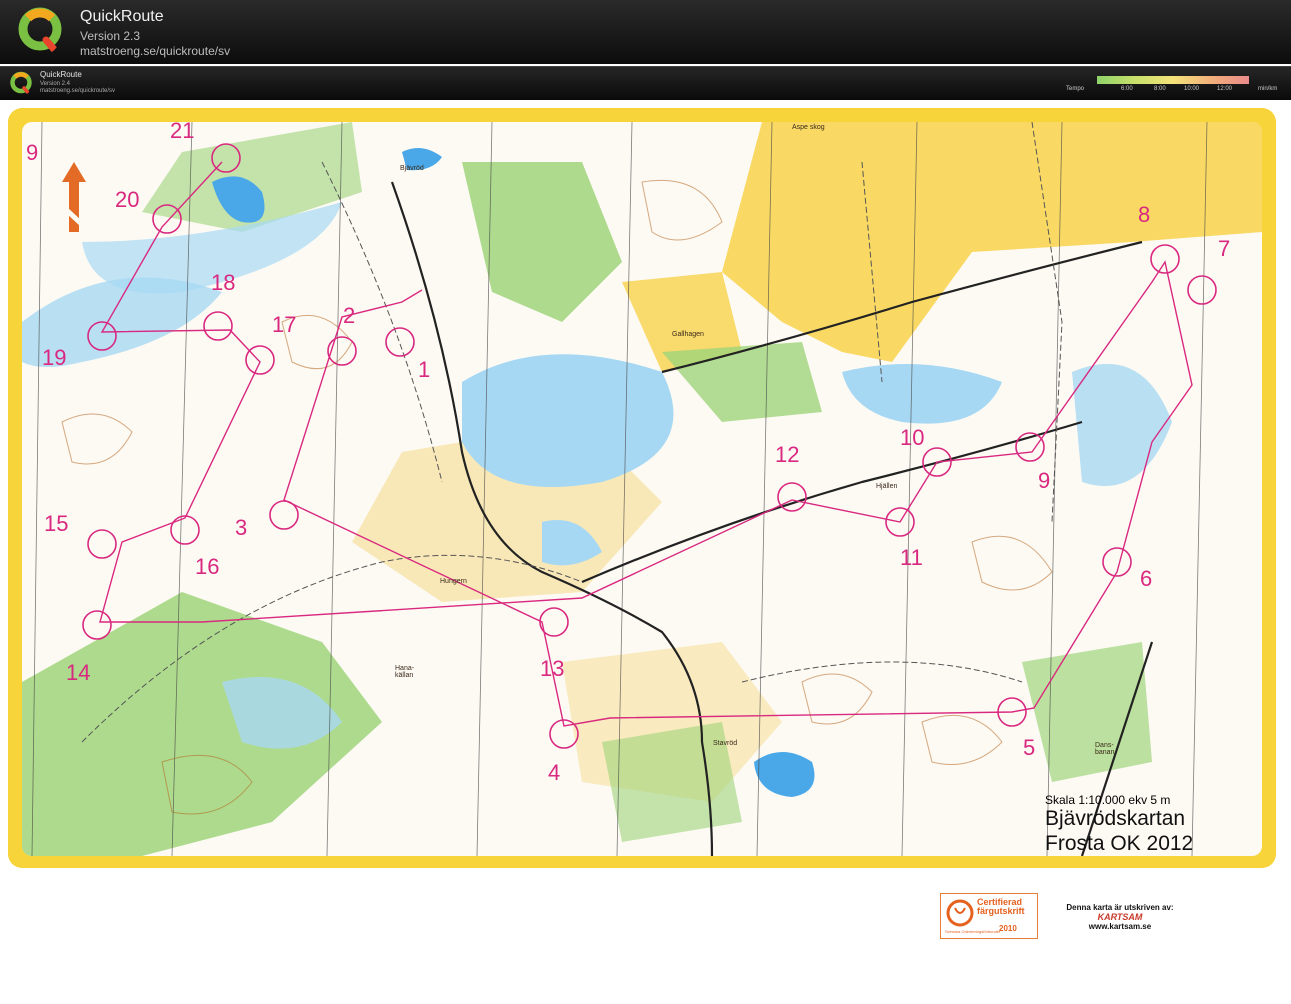  What do you see at coordinates (453, 581) in the screenshot?
I see `place-name: Hungern` at bounding box center [453, 581].